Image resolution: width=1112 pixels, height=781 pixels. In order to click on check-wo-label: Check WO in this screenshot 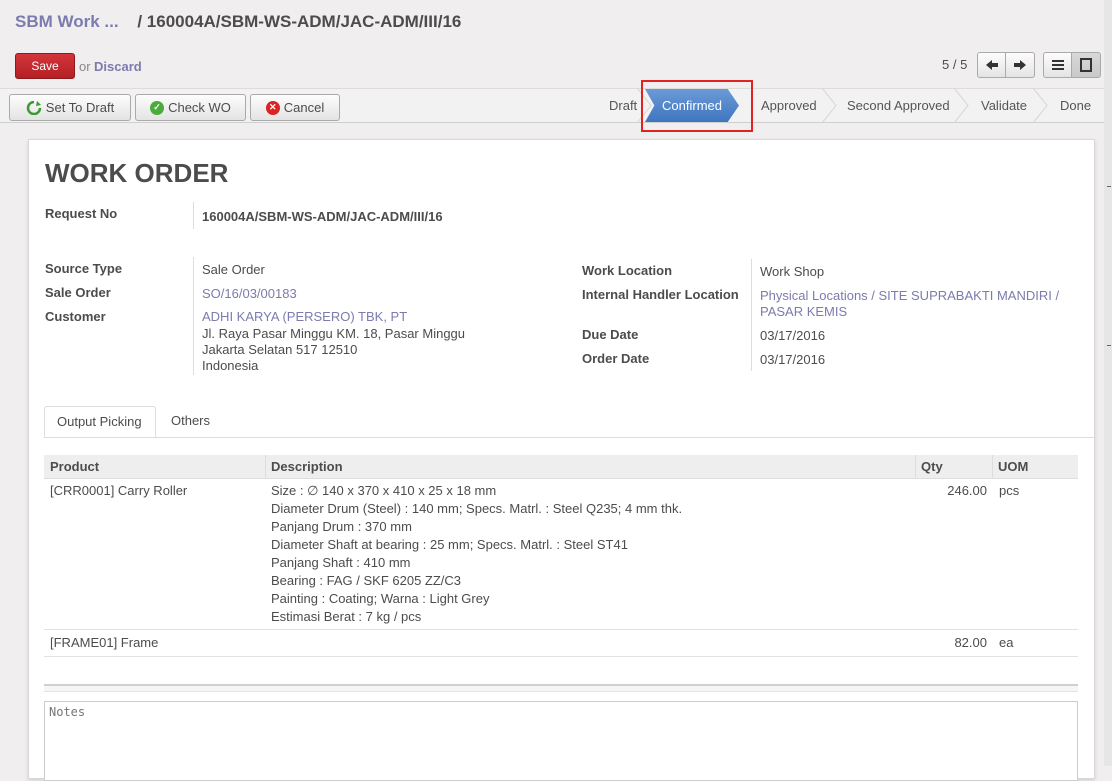, I will do `click(199, 107)`.